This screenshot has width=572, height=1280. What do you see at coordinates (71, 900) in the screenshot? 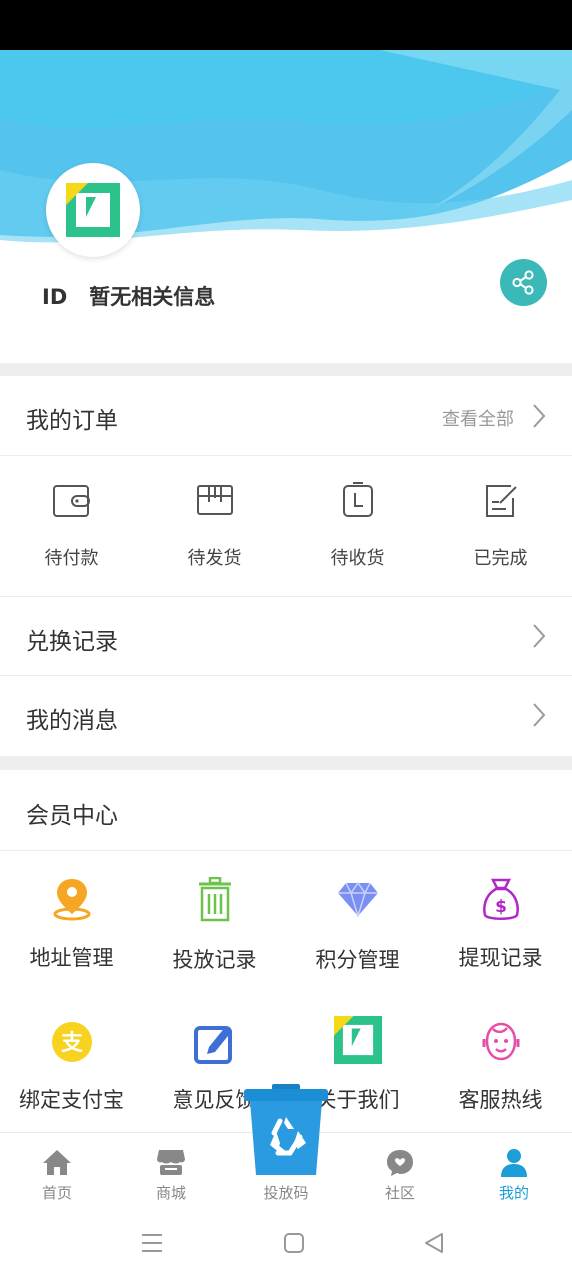
I see `location-pin-icon` at bounding box center [71, 900].